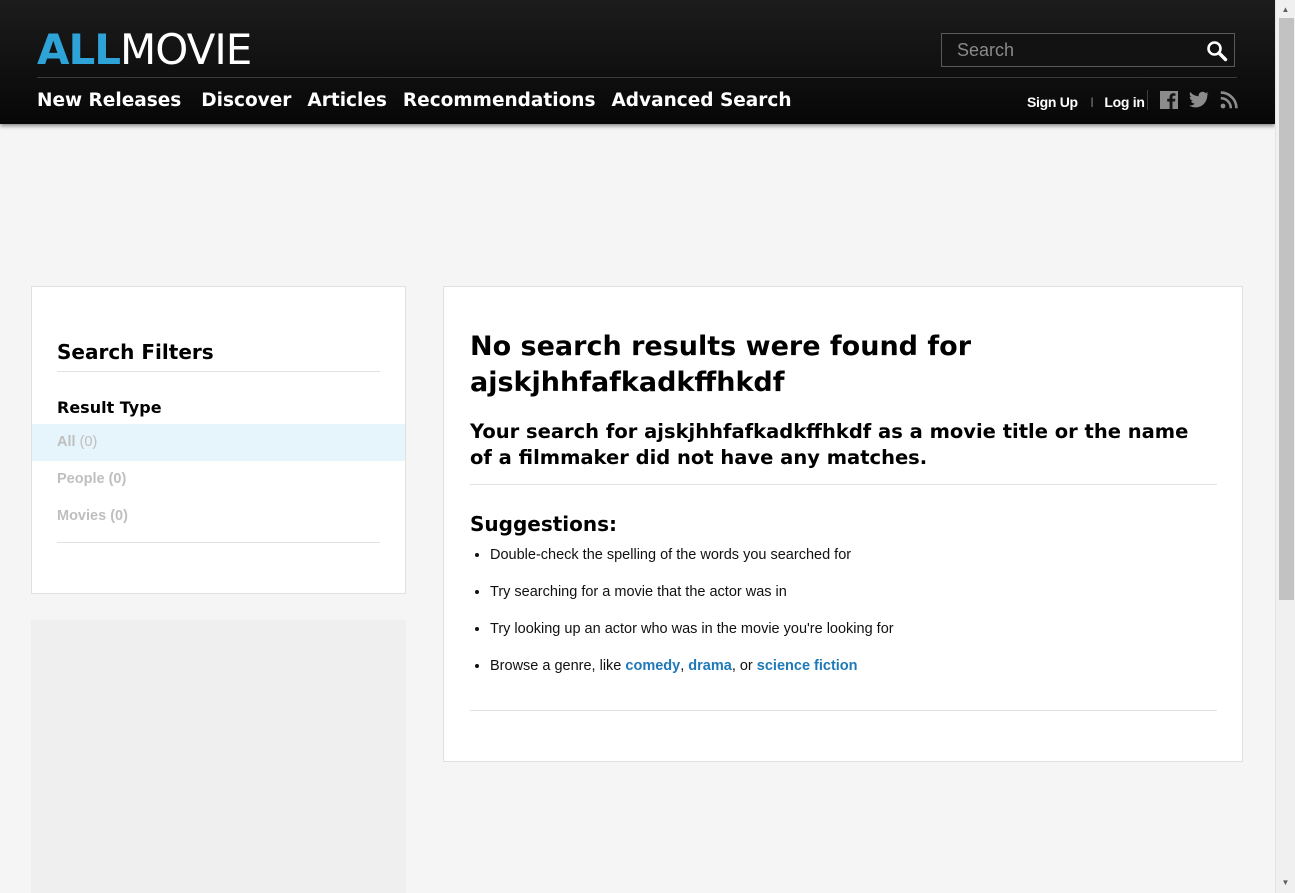  Describe the element at coordinates (82, 516) in the screenshot. I see `filter-movies-label: Movies` at that location.